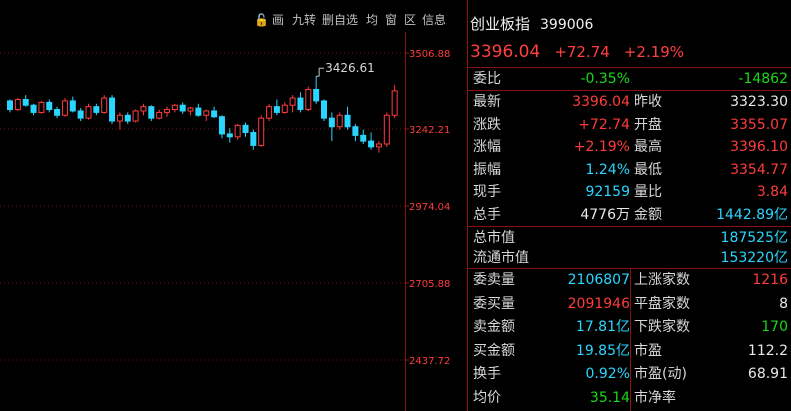 The width and height of the screenshot is (791, 411). I want to click on order-label: 换手, so click(487, 374).